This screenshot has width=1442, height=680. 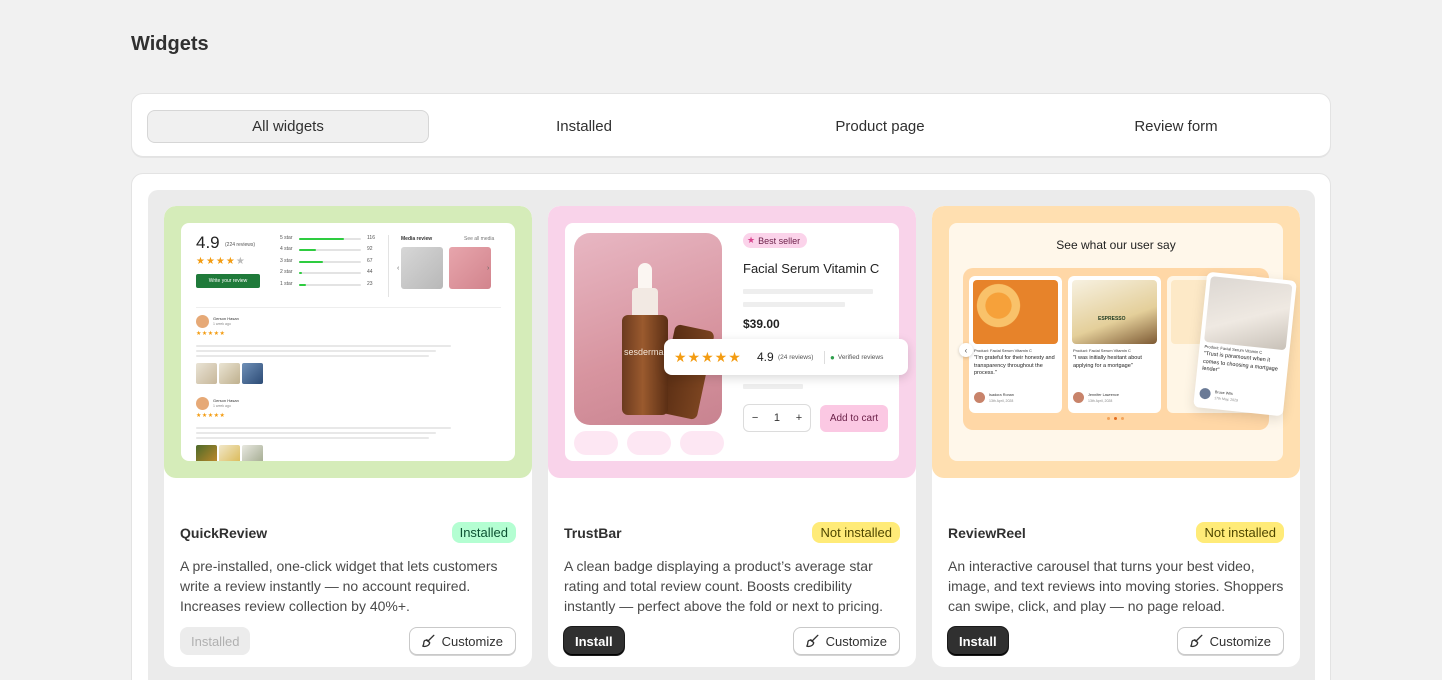 I want to click on trust-badge: ★★★★★ 4.9 (24 reviews) ● Verified reviews, so click(x=786, y=357).